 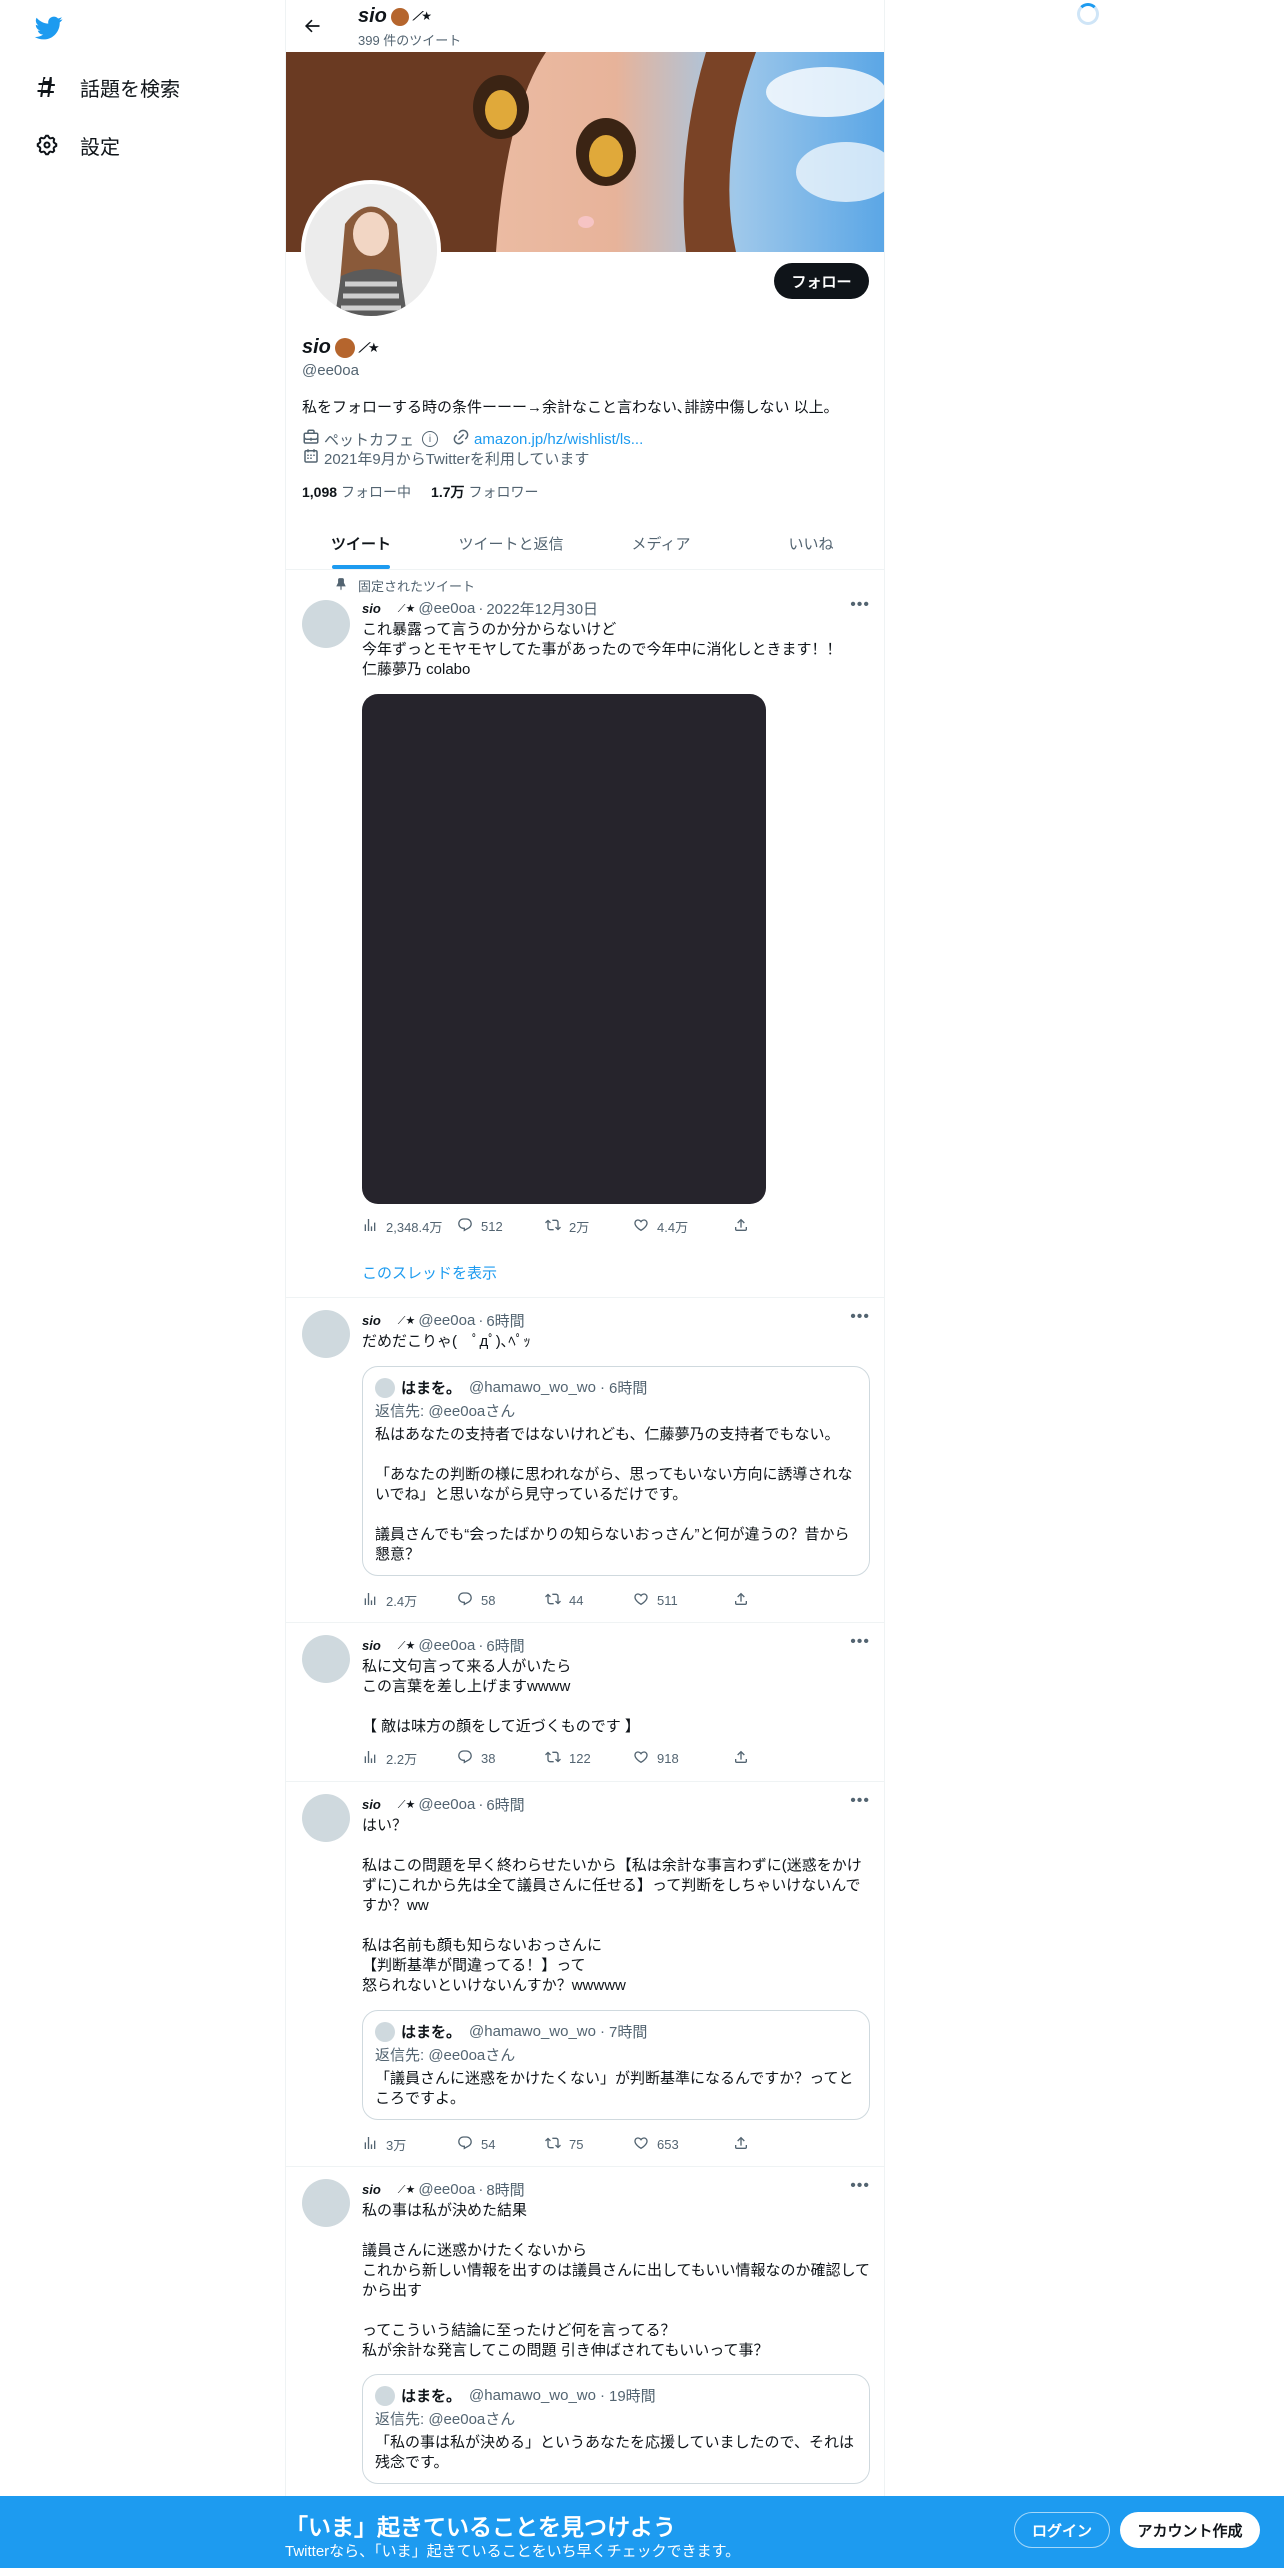 I want to click on gear-icon, so click(x=47, y=145).